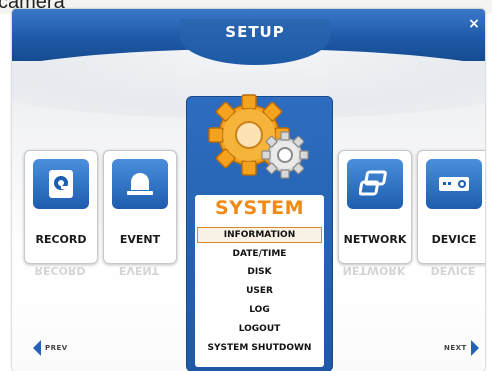 The width and height of the screenshot is (492, 371). I want to click on projector-icon, so click(454, 184).